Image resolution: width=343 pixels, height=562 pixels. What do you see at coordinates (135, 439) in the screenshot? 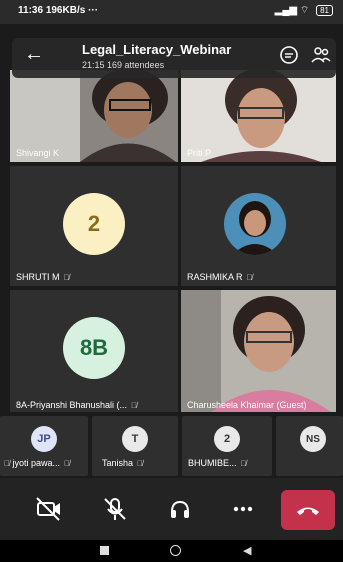
I see `avatar: T` at bounding box center [135, 439].